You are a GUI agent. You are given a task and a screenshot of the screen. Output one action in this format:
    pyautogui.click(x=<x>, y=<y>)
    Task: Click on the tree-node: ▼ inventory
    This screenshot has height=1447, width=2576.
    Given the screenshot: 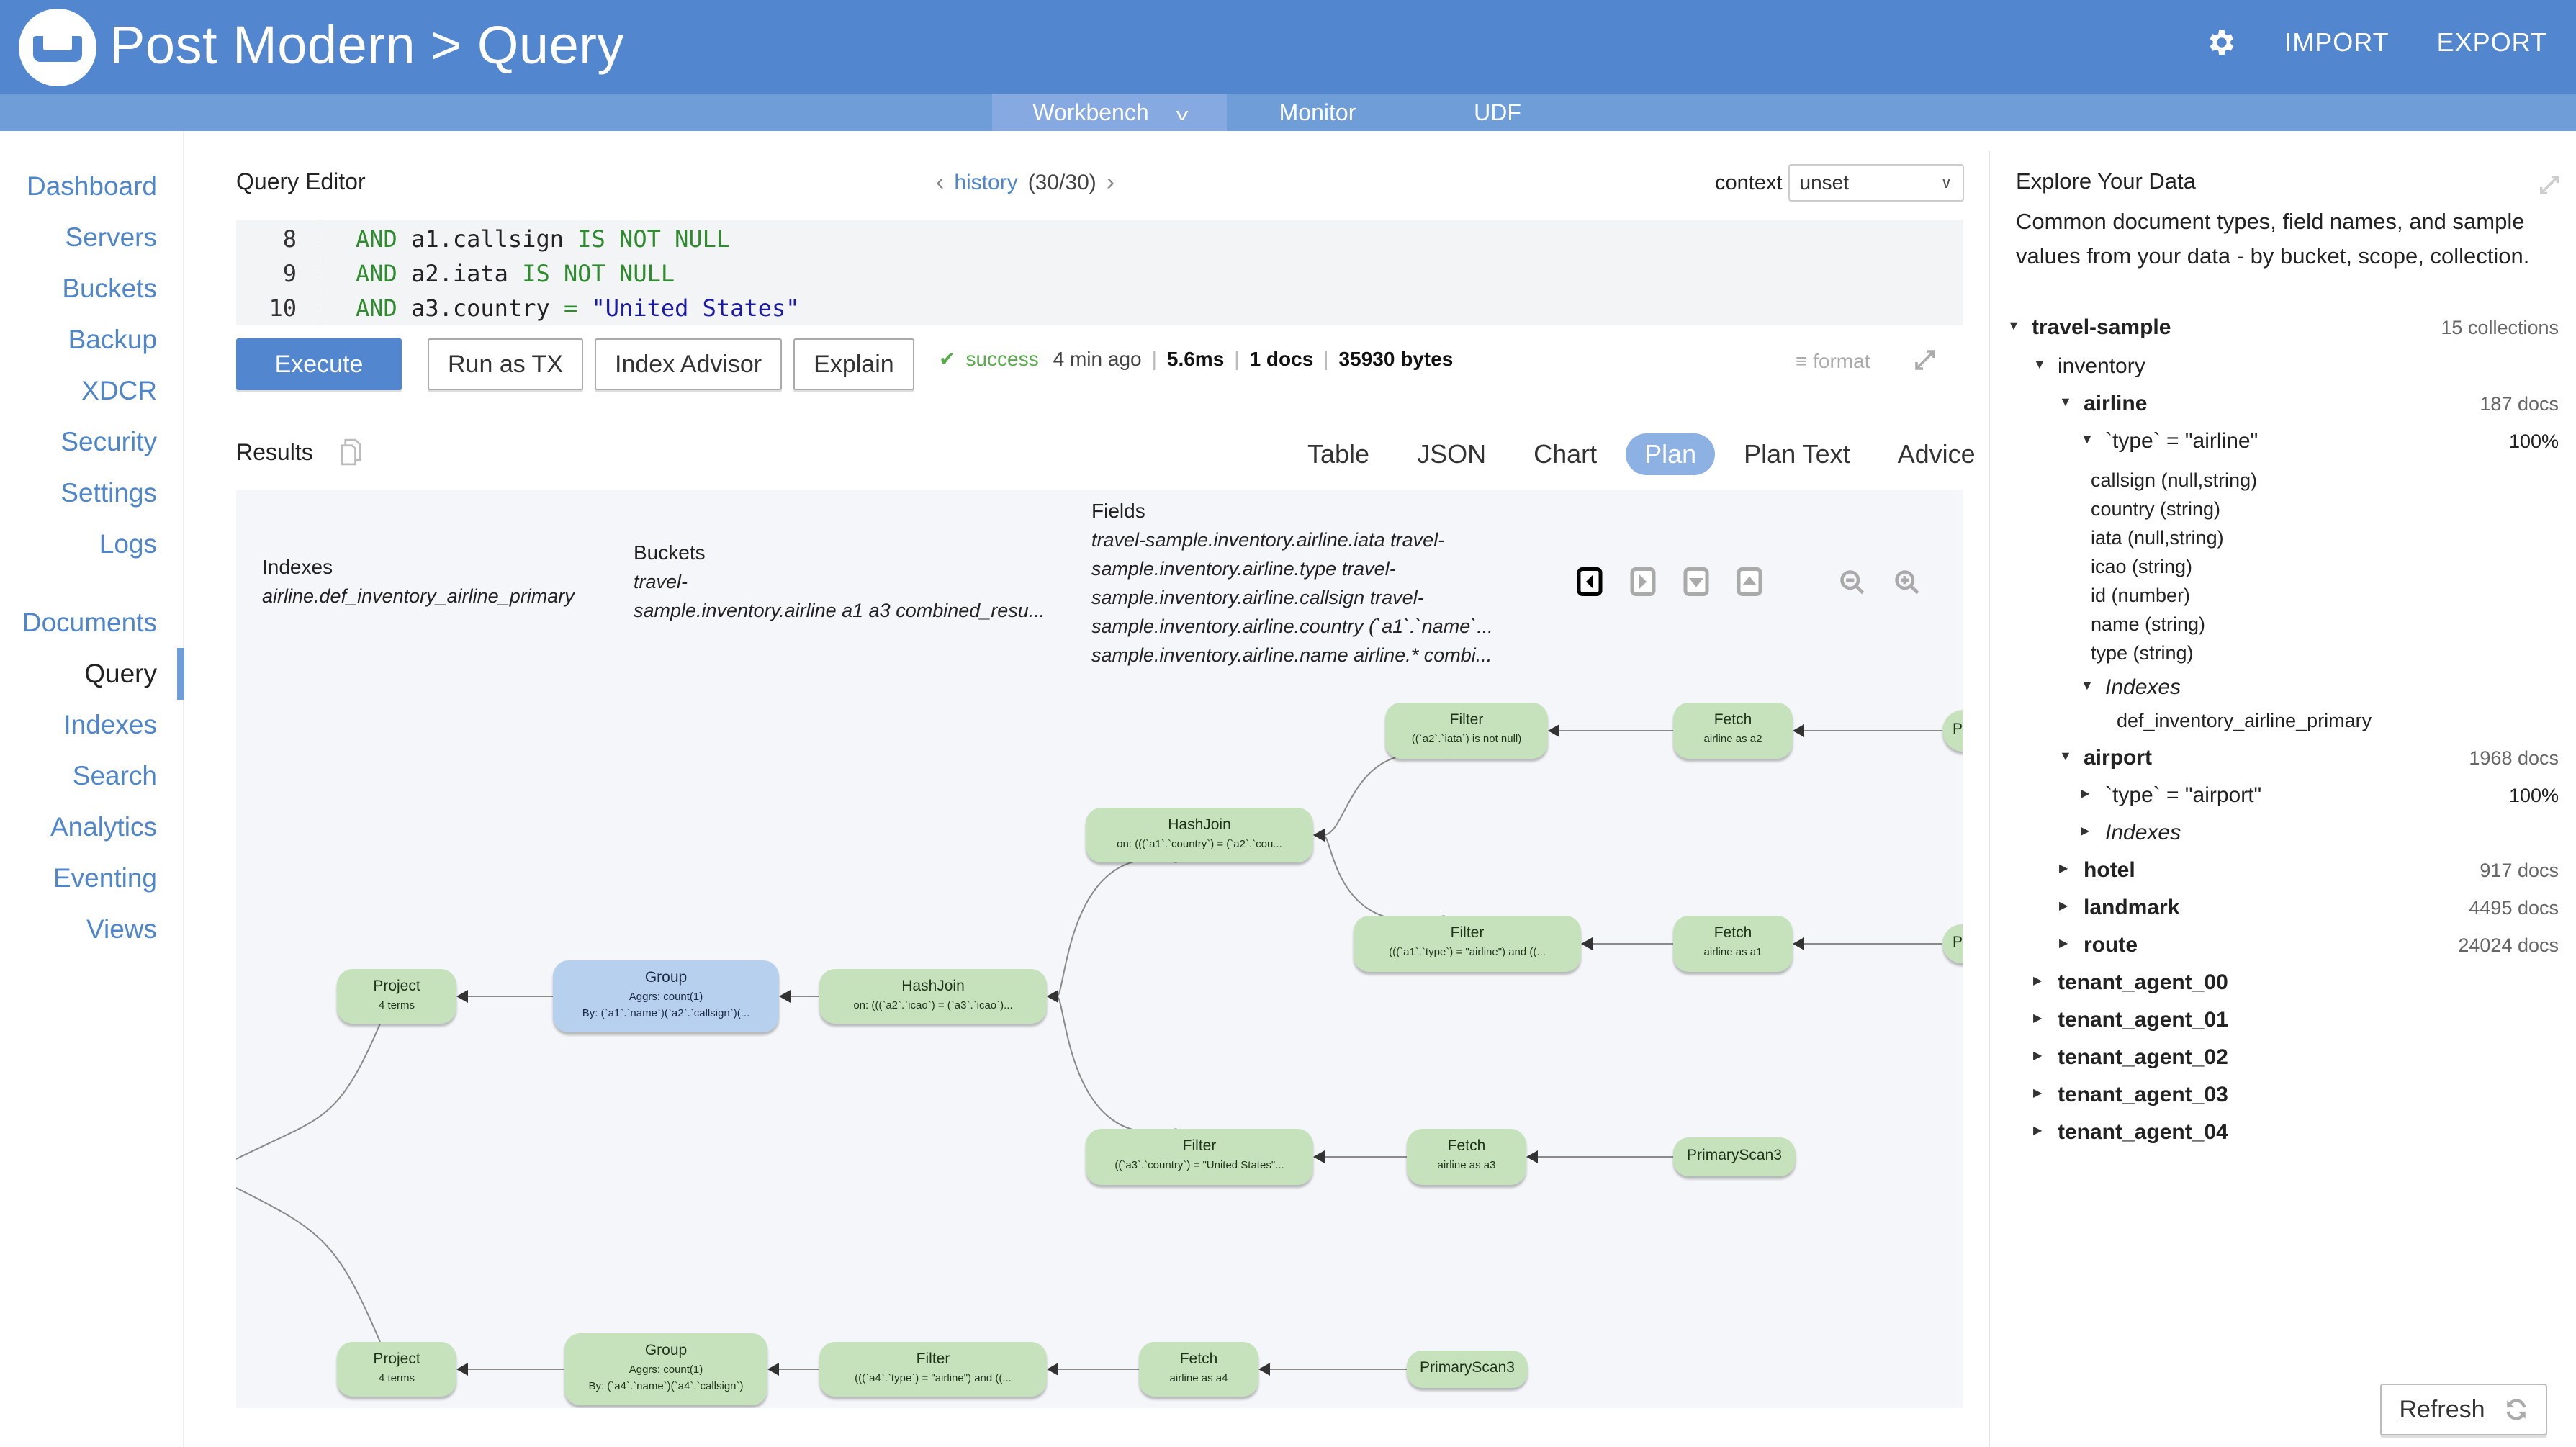 What is the action you would take?
    pyautogui.click(x=2274, y=370)
    